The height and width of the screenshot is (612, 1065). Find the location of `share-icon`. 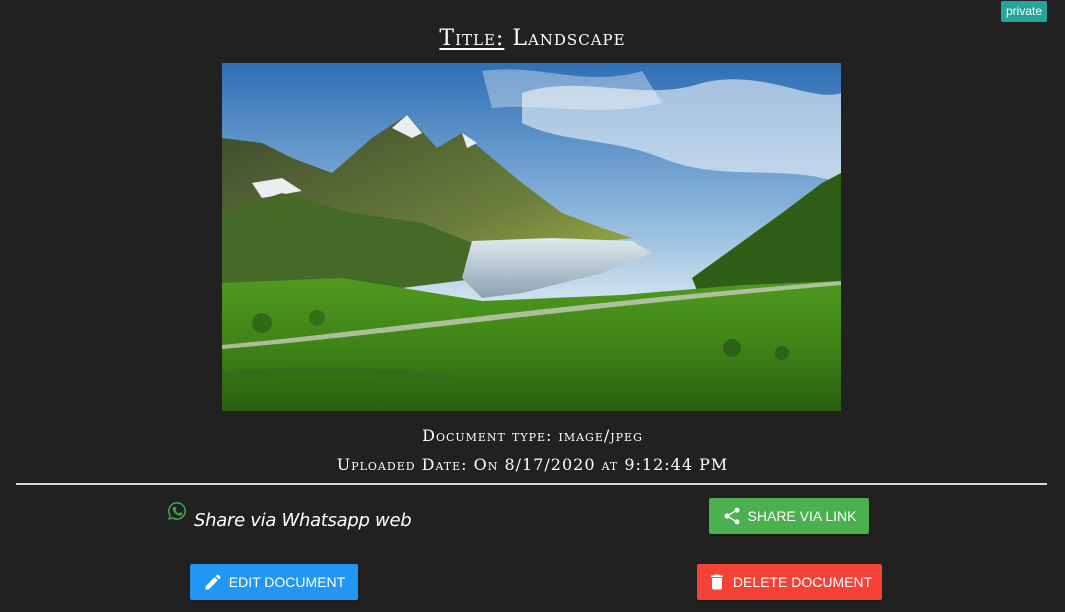

share-icon is located at coordinates (732, 516).